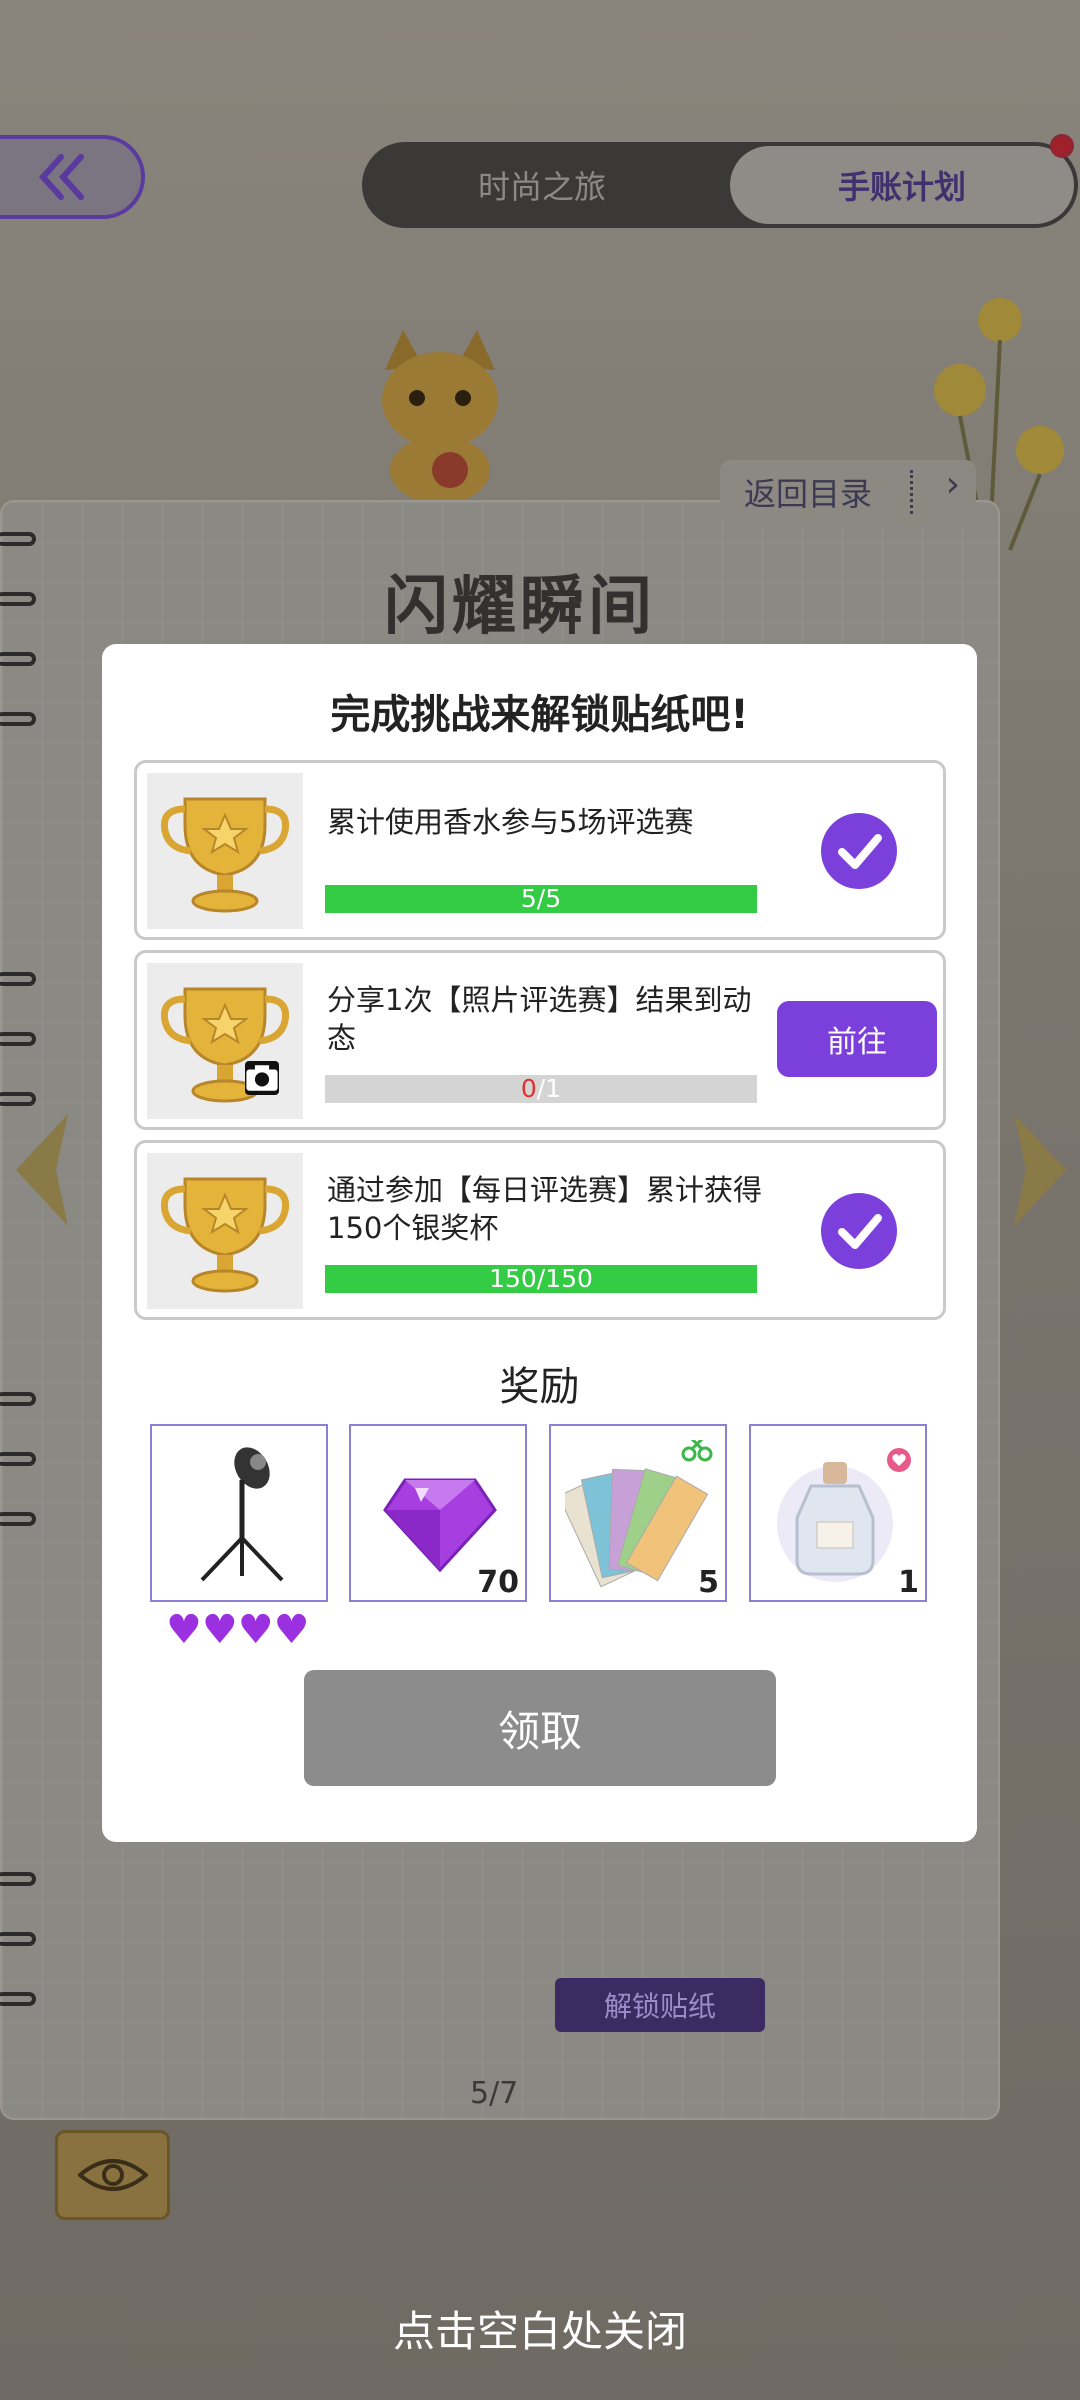 The height and width of the screenshot is (2400, 1080). Describe the element at coordinates (528, 1088) in the screenshot. I see `progress-current: 0` at that location.